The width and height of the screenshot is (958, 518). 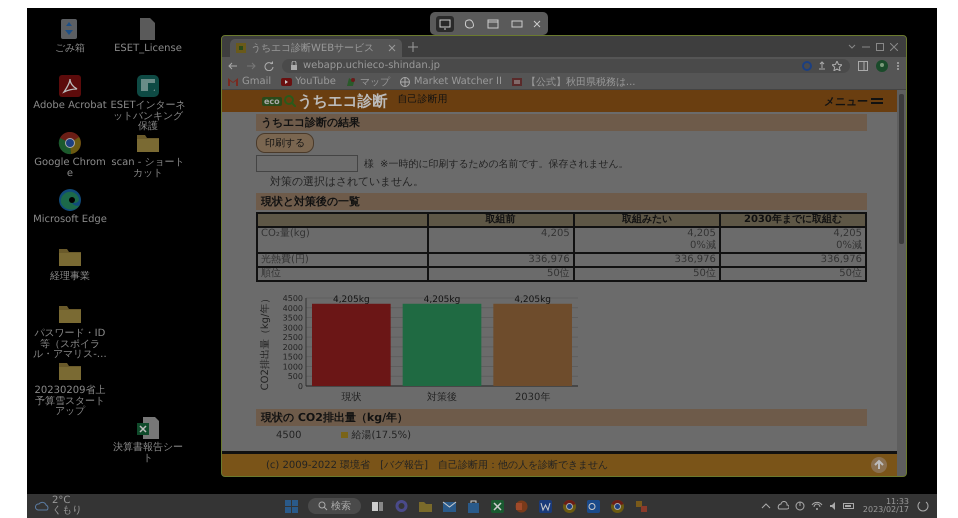 What do you see at coordinates (70, 277) in the screenshot?
I see `desktop-icon-label: 経理事業` at bounding box center [70, 277].